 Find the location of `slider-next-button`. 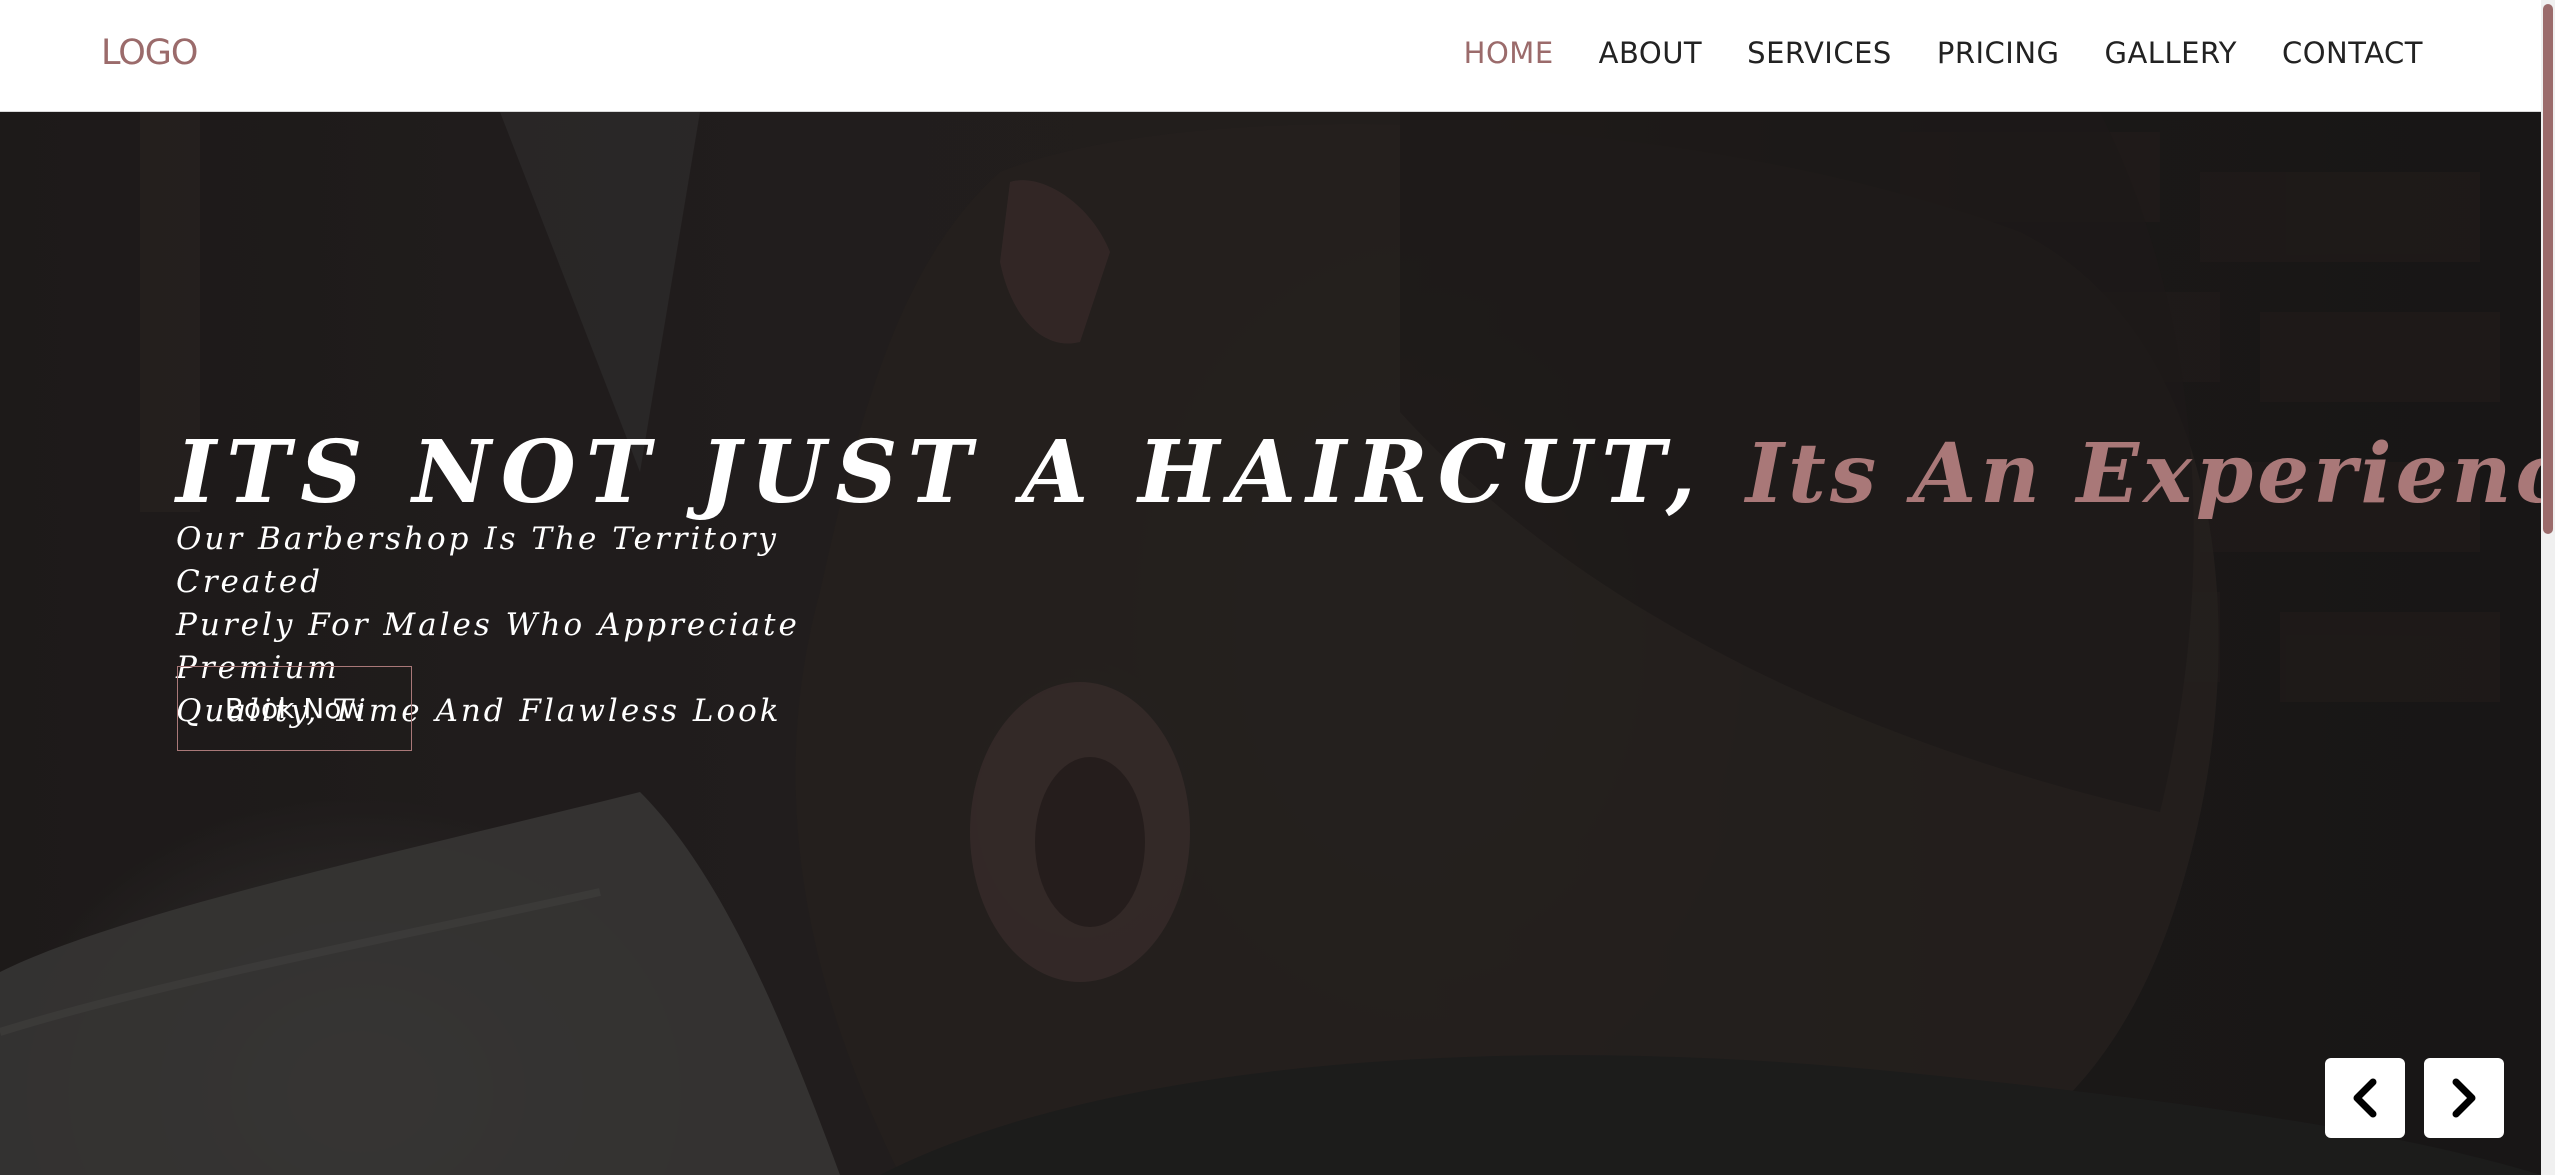

slider-next-button is located at coordinates (2464, 1098).